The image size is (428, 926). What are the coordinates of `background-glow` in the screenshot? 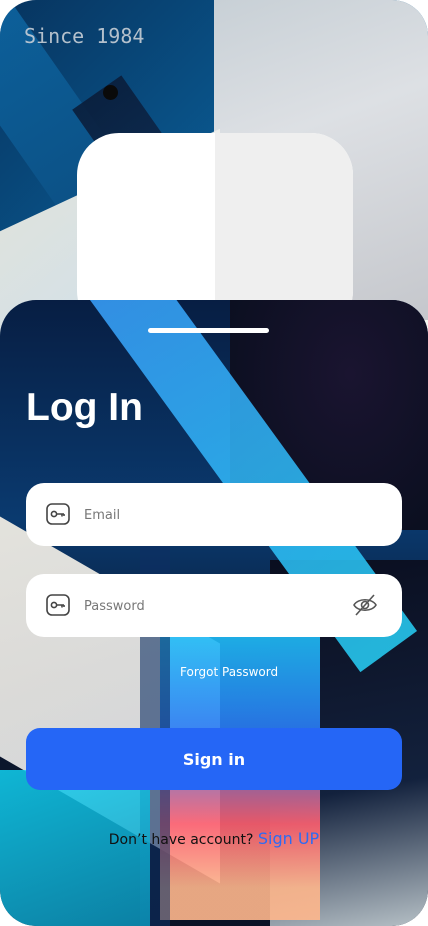 It's located at (75, 848).